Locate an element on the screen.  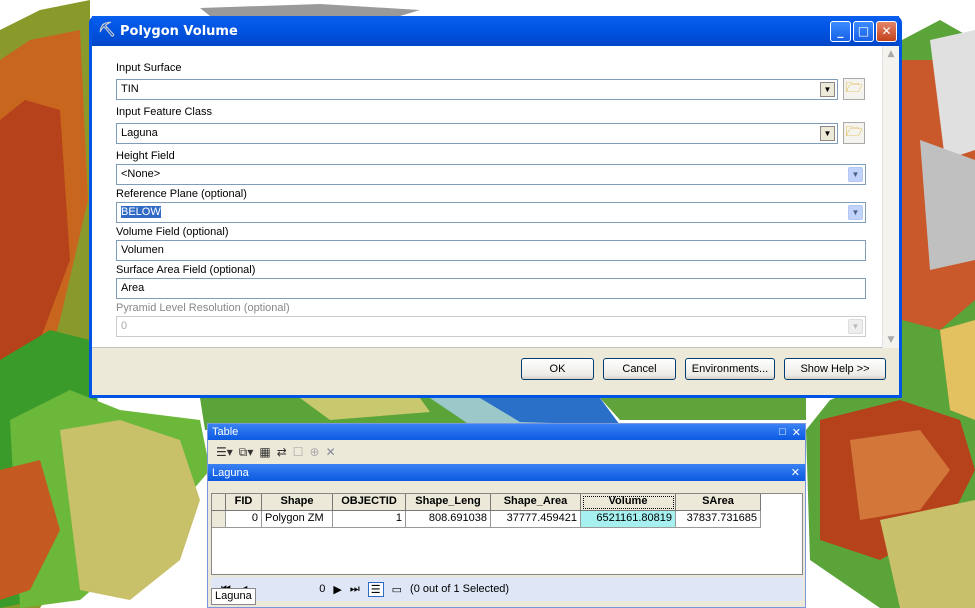
record-navigation: ⏮ ◀ 0 ▶ ⏭ ☰ ▭ (0 out of 1 Selected) is located at coordinates (507, 589).